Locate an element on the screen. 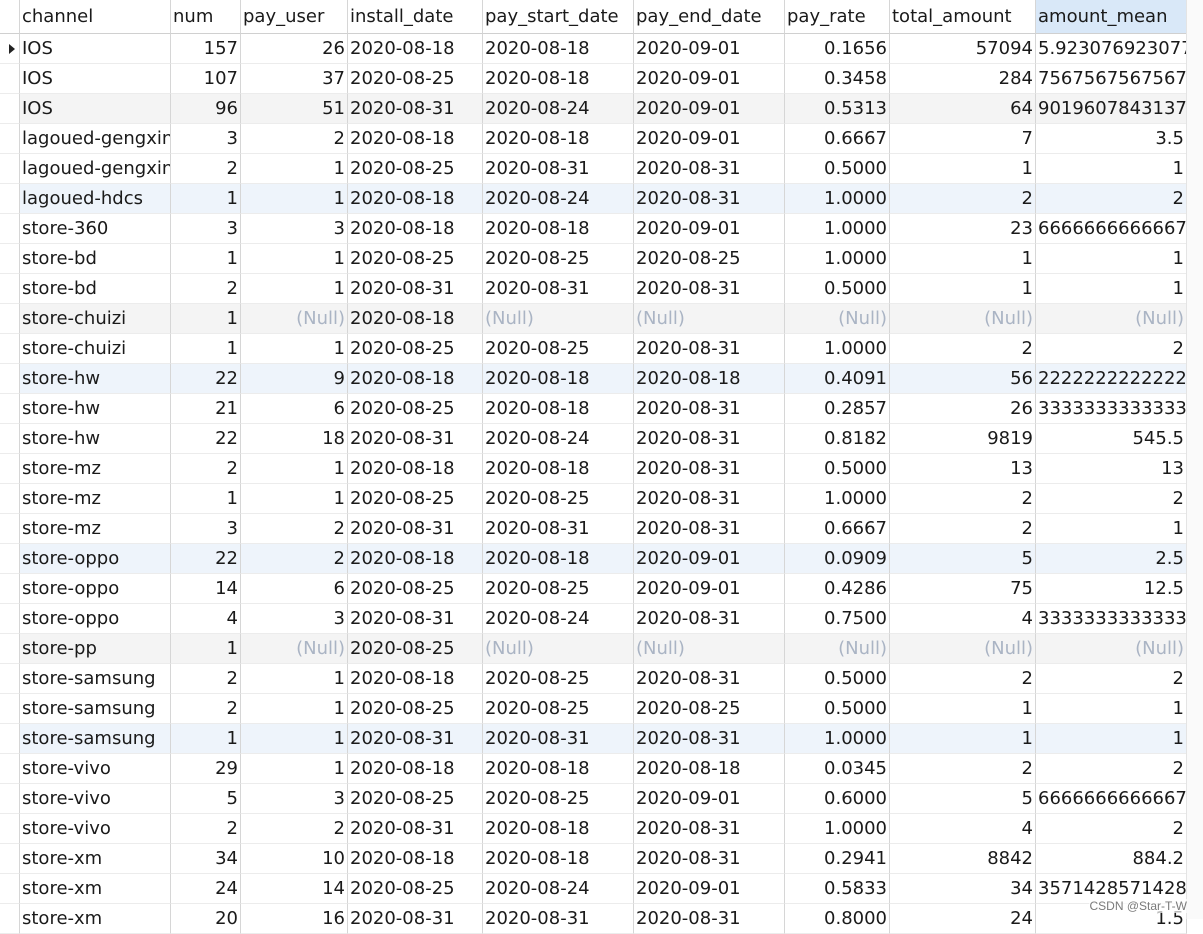 The width and height of the screenshot is (1203, 934). cell-pay-user: 26 is located at coordinates (294, 49).